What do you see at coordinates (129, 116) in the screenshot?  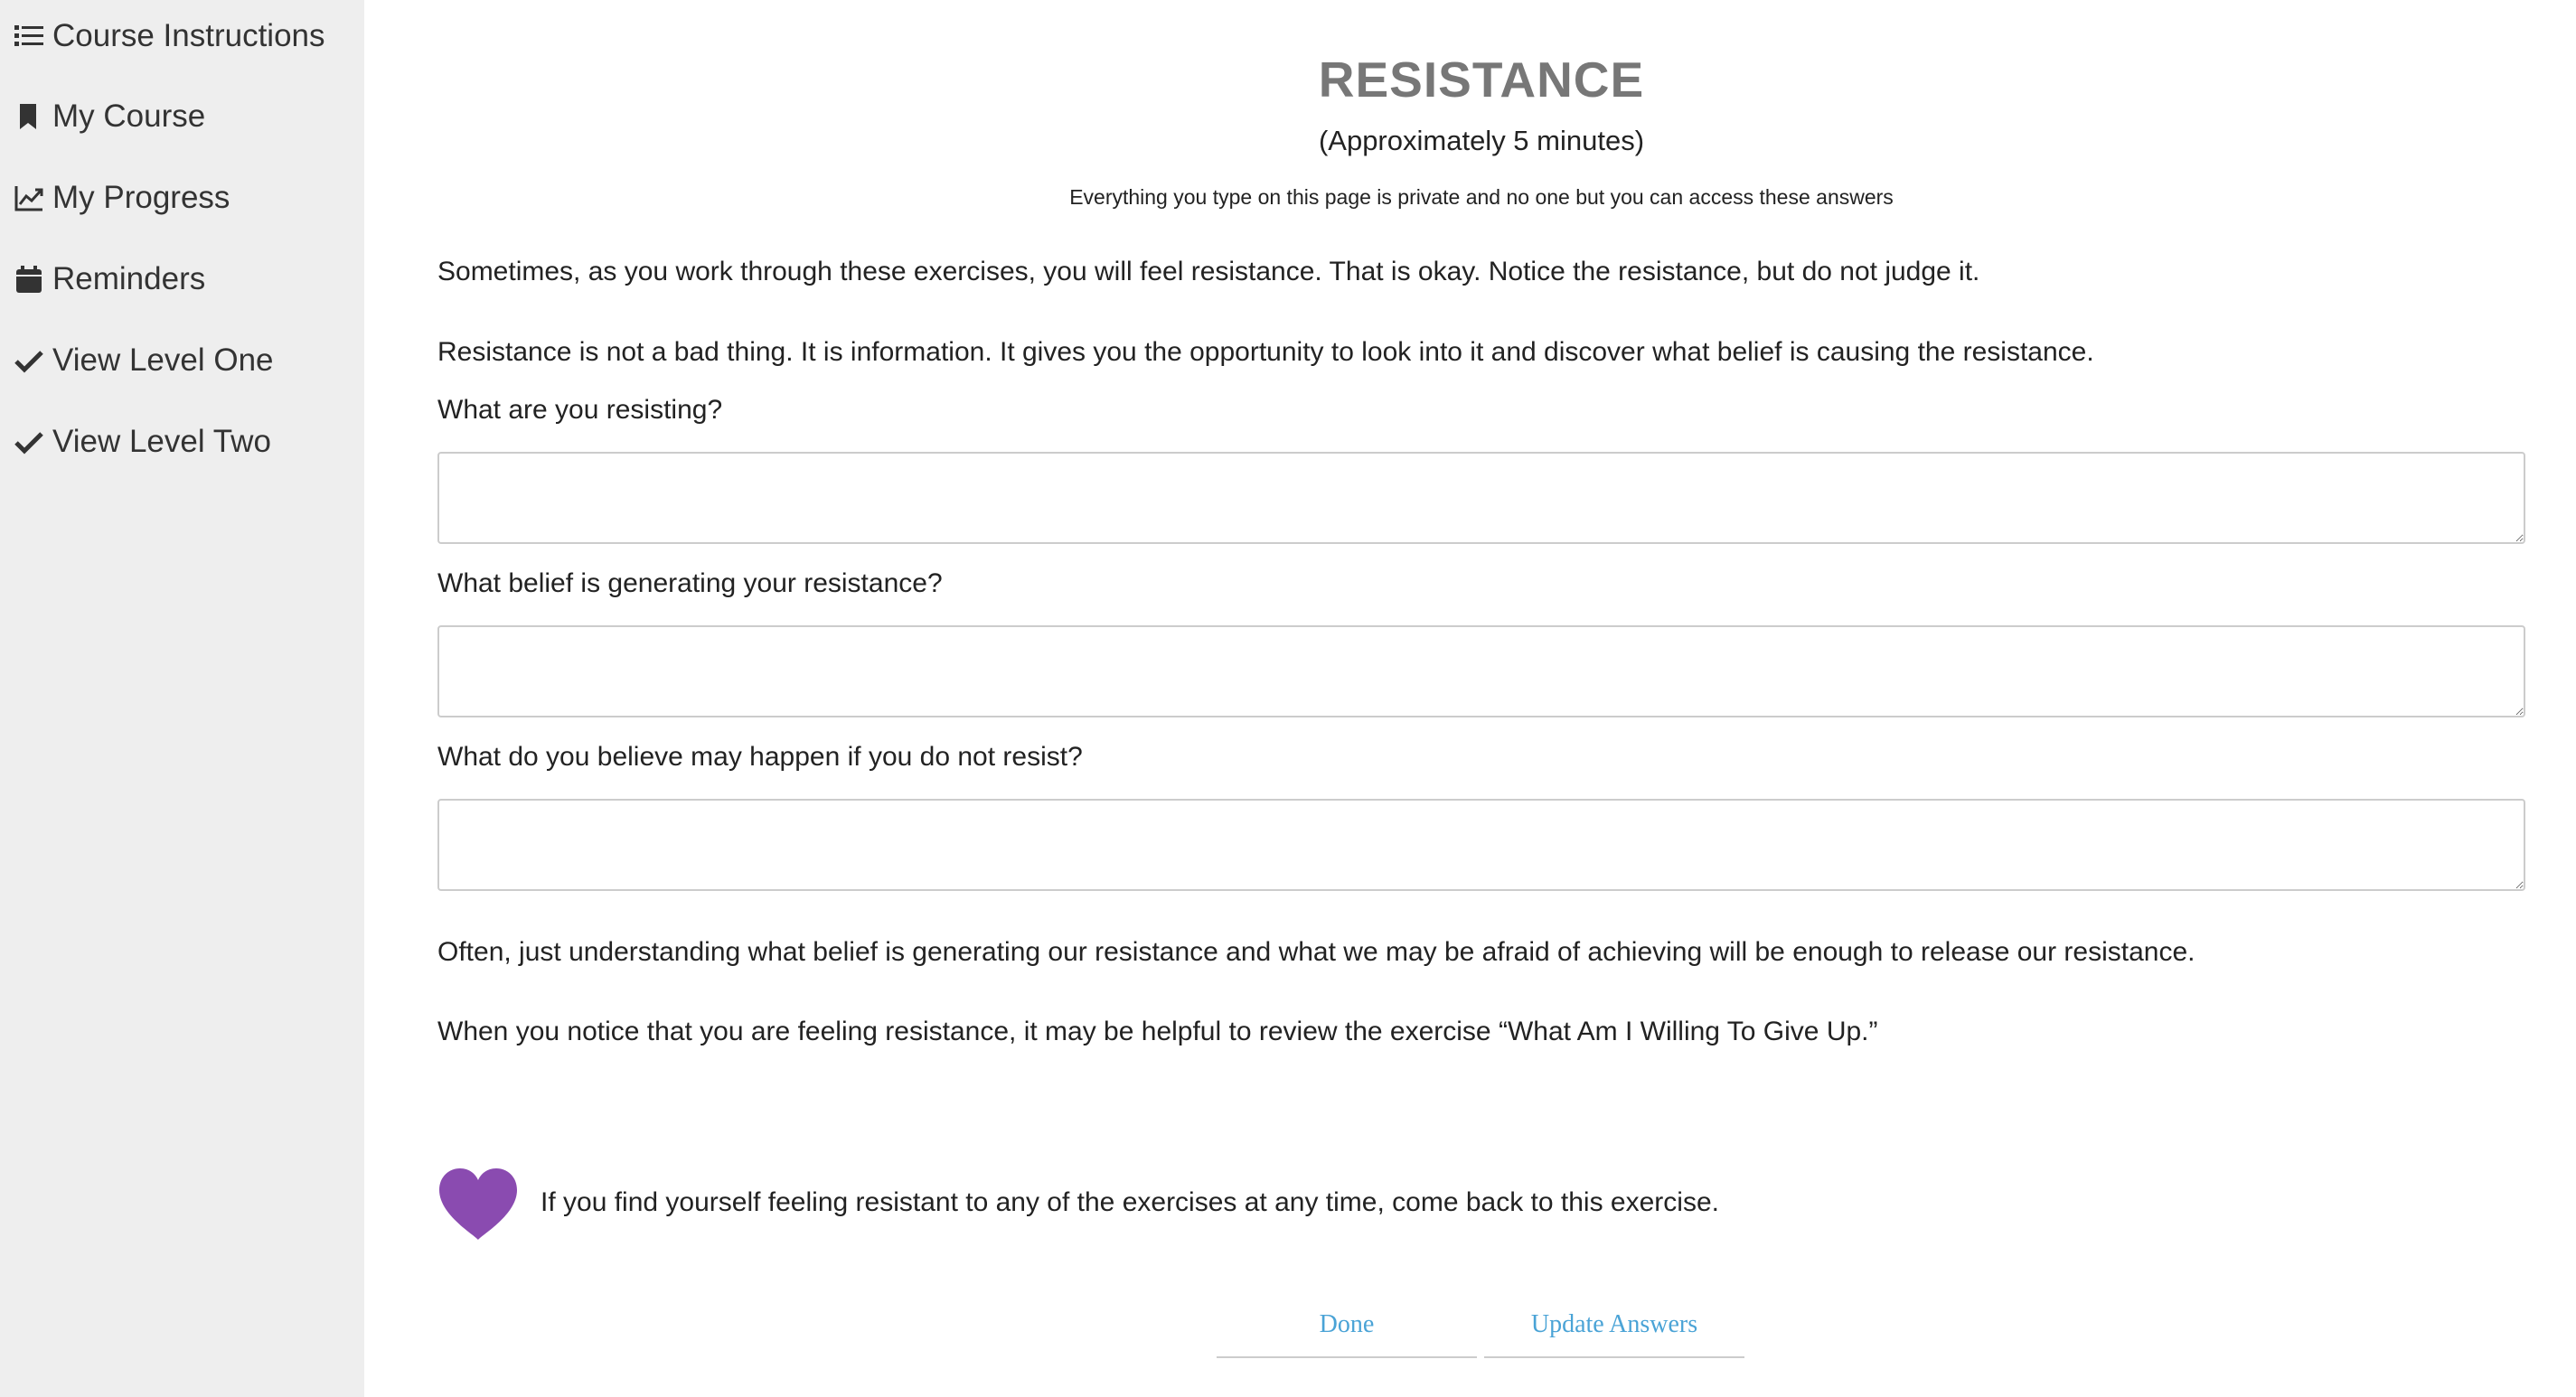 I see `sidebar-item-label: My Course` at bounding box center [129, 116].